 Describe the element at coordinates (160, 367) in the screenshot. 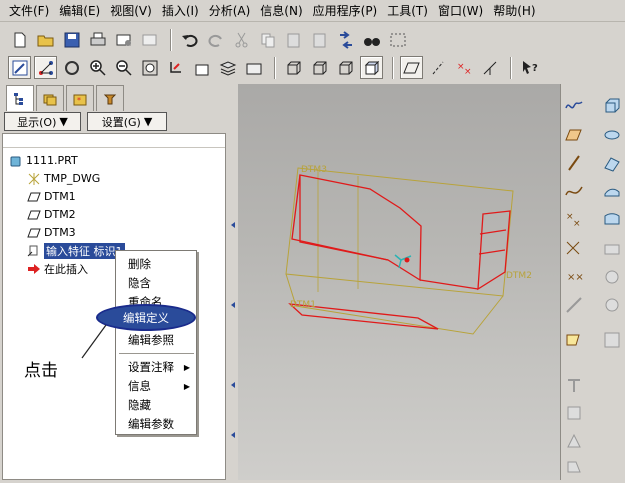

I see `ctx-item-set-note: 设置注释` at that location.